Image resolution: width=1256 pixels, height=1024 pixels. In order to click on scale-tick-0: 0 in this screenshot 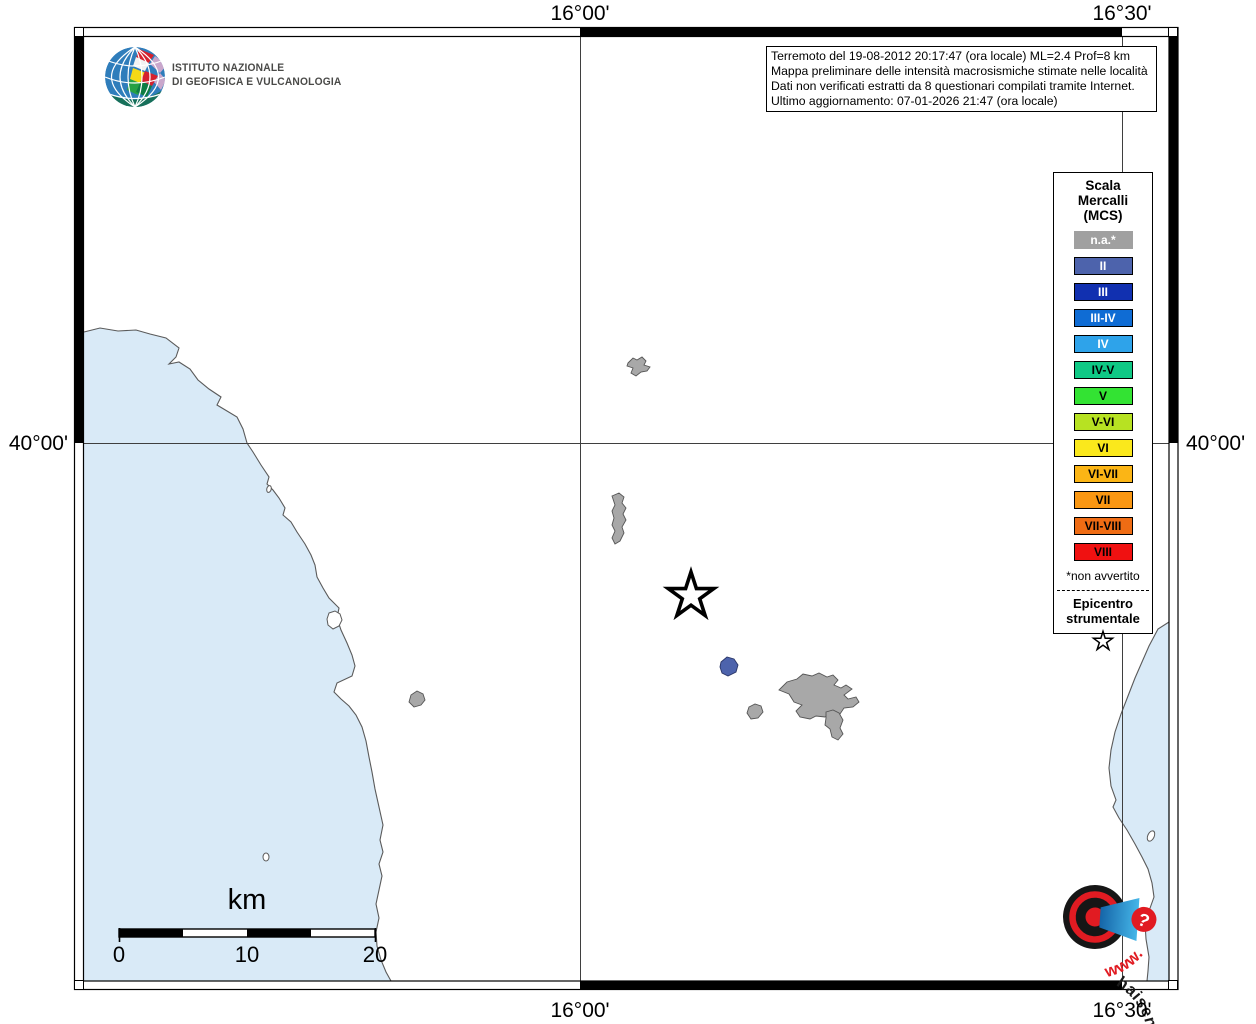, I will do `click(119, 954)`.